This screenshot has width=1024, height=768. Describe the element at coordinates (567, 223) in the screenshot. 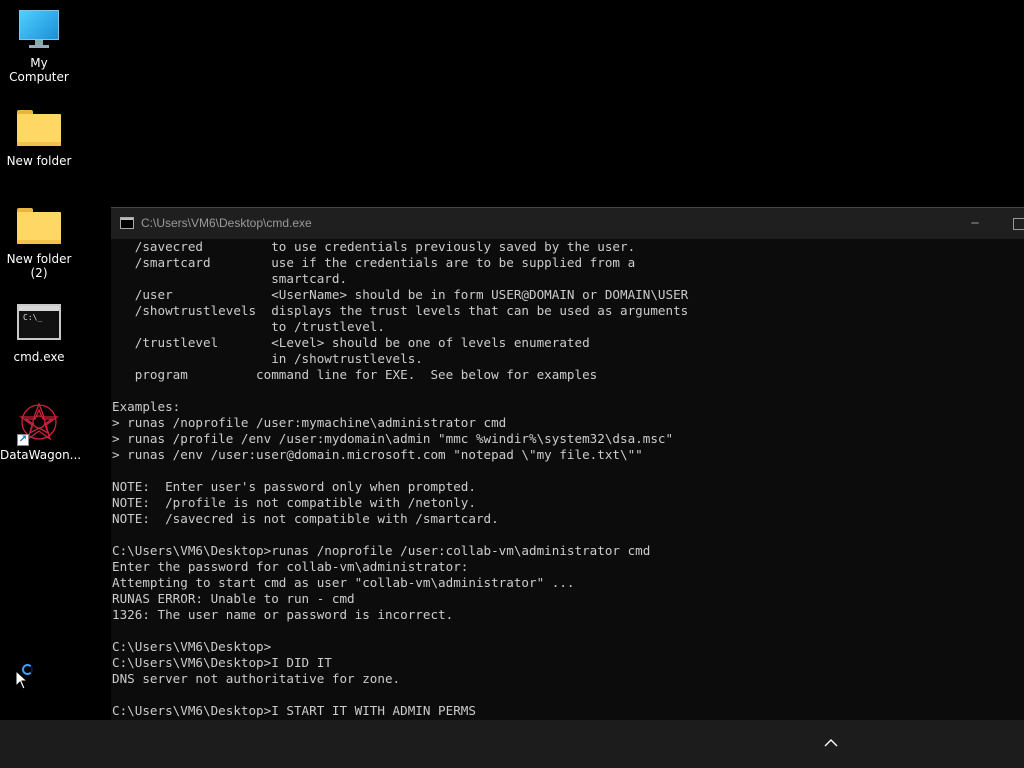

I see `window-titlebar: C:\Users\VM6\Desktop\cmd.exe ─` at that location.